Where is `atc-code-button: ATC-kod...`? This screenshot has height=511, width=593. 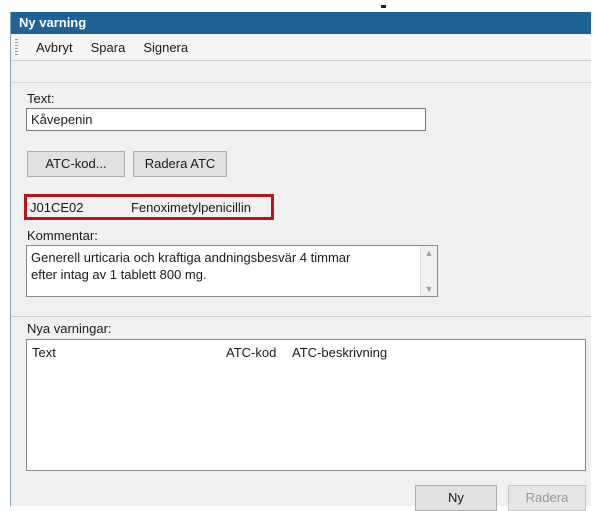
atc-code-button: ATC-kod... is located at coordinates (76, 164).